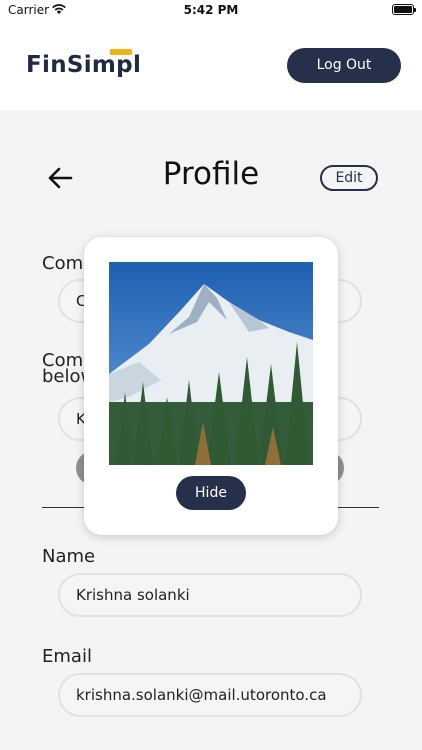 This screenshot has width=422, height=750. Describe the element at coordinates (211, 363) in the screenshot. I see `profile-photo` at that location.